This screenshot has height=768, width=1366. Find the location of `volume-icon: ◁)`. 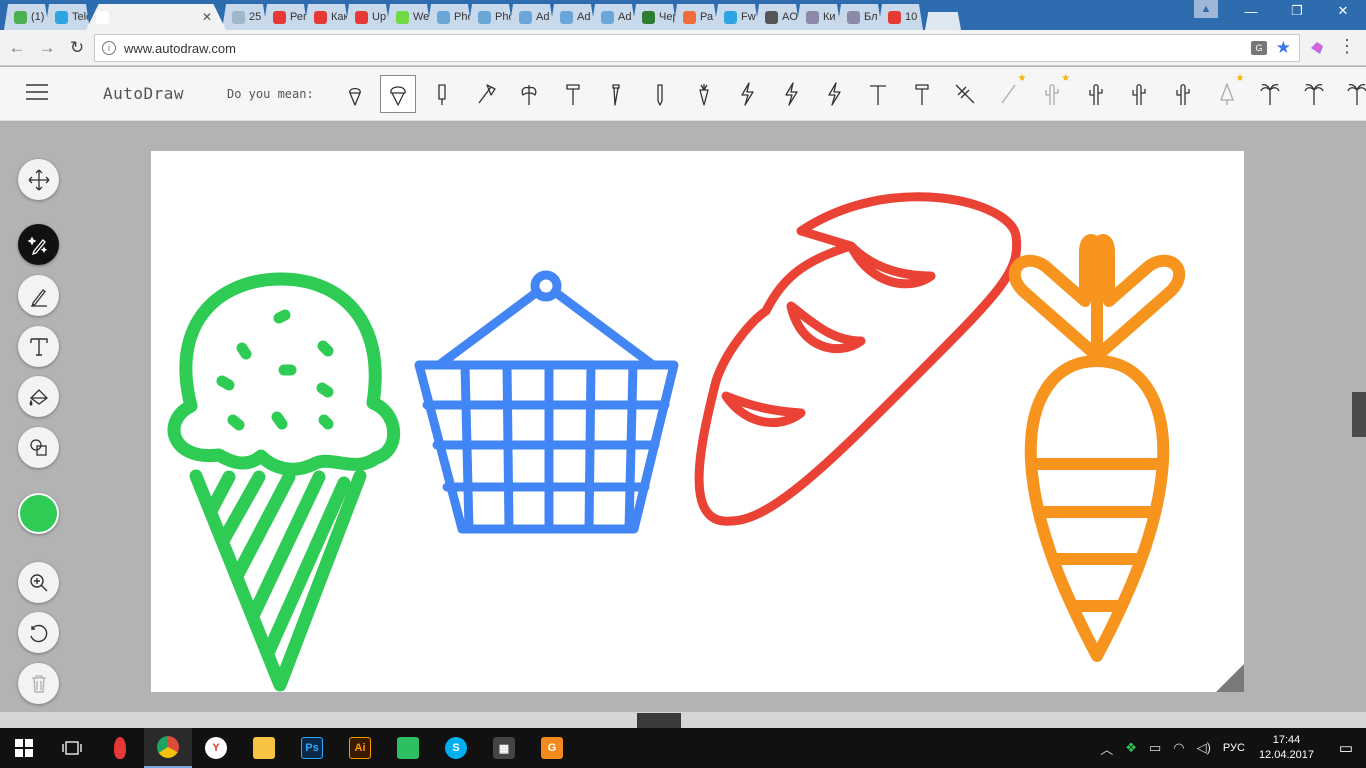

volume-icon: ◁) is located at coordinates (1204, 748).